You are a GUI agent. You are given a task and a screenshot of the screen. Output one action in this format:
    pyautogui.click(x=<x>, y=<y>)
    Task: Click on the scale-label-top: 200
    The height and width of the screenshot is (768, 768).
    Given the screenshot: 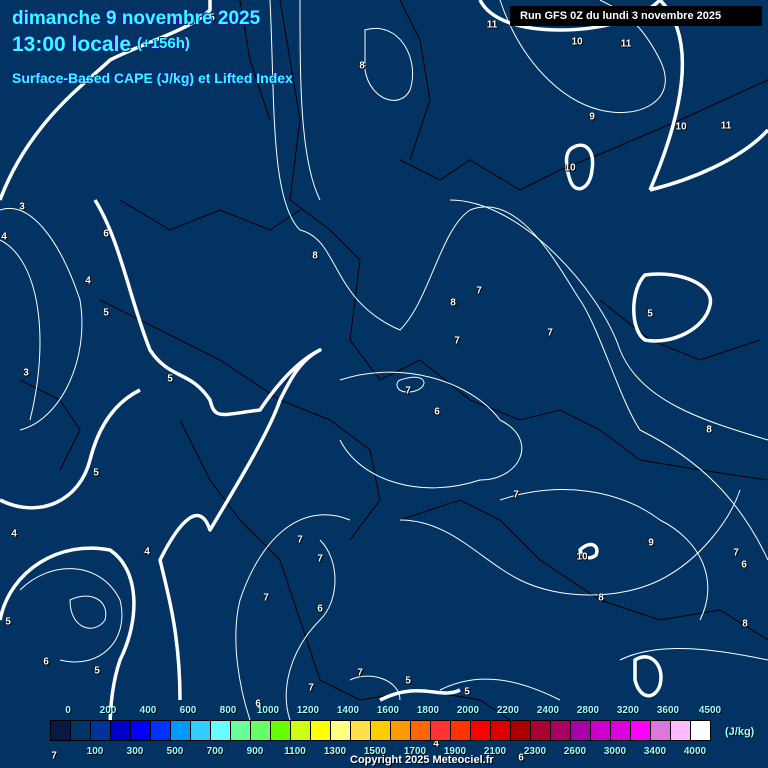 What is the action you would take?
    pyautogui.click(x=108, y=710)
    